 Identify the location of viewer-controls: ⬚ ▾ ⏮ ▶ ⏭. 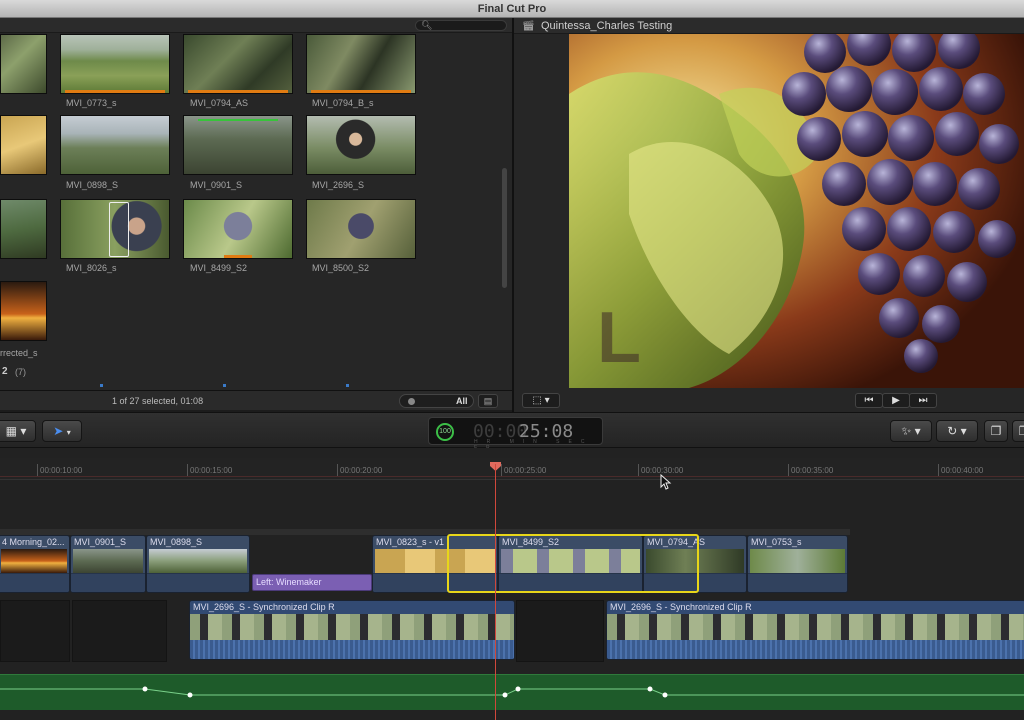
(769, 400).